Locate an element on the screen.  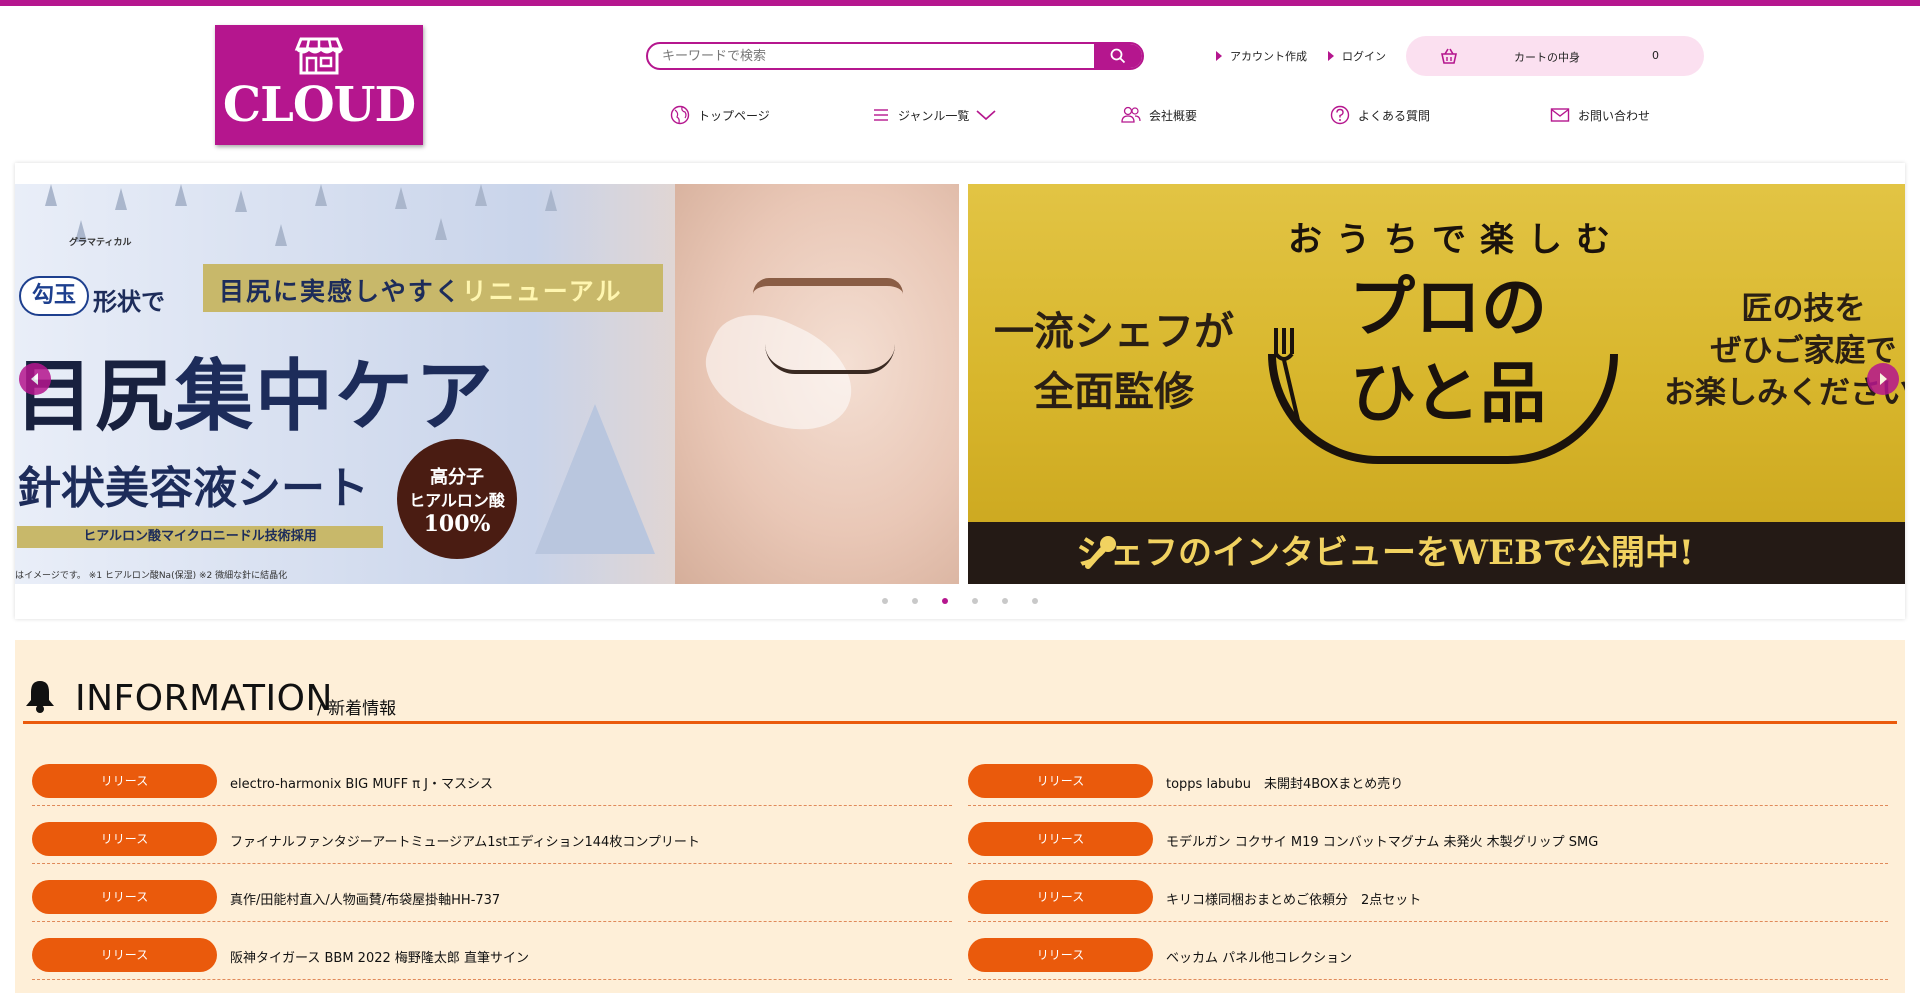
cart-count: 0 is located at coordinates (1655, 55).